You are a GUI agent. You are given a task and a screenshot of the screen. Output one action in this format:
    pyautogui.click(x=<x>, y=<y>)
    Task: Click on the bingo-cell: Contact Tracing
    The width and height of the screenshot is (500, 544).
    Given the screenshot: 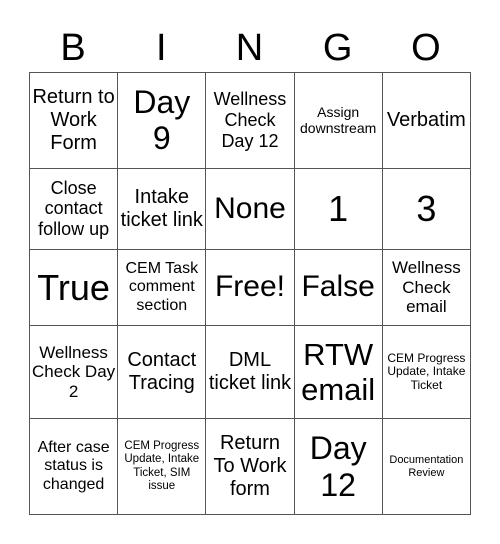 What is the action you would take?
    pyautogui.click(x=162, y=372)
    